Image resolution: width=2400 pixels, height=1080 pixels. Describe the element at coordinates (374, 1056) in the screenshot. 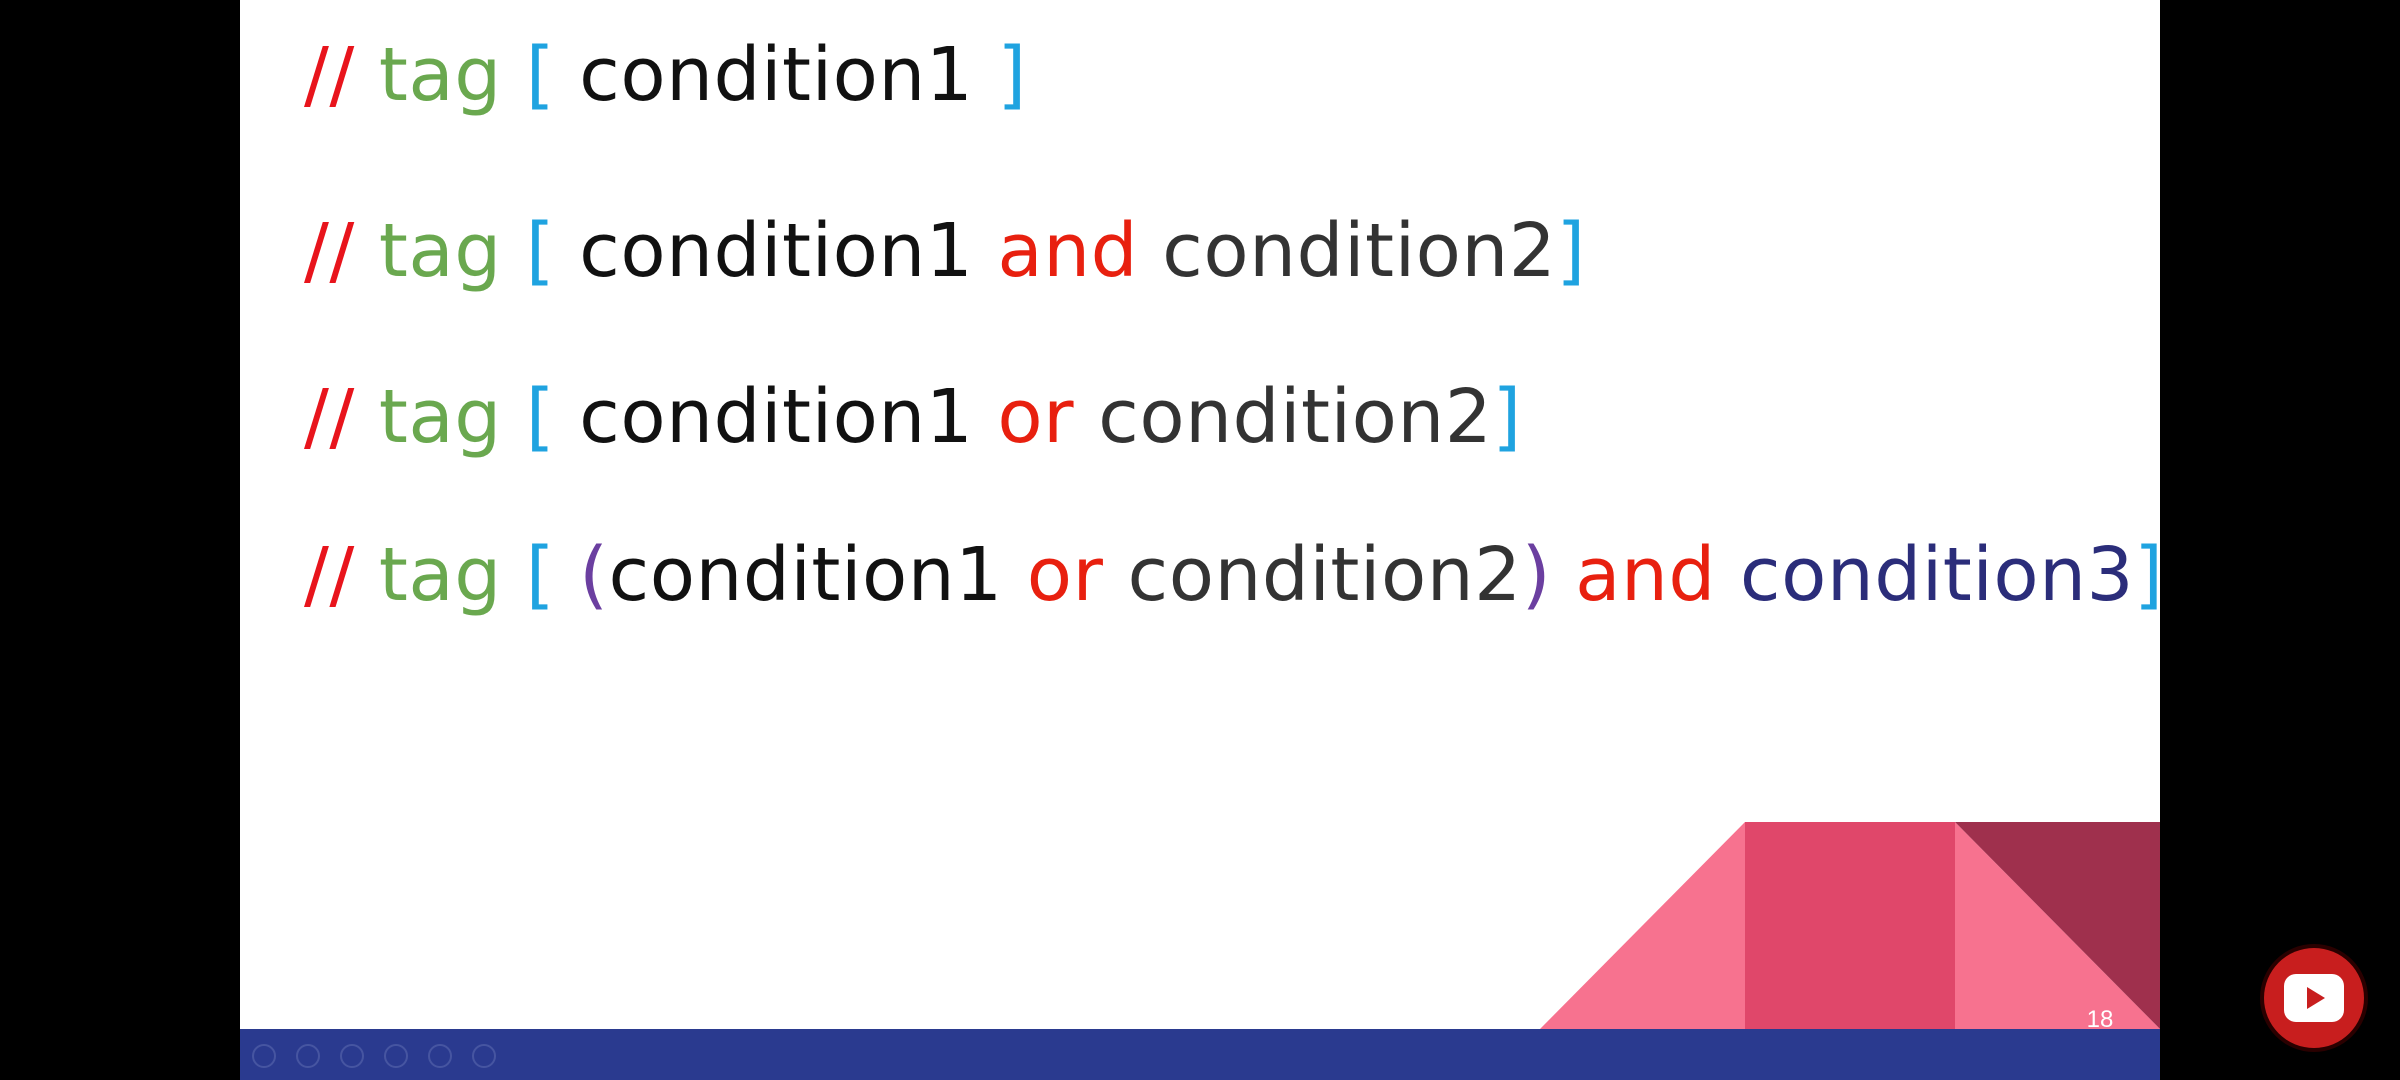

I see `slide-show-toolbar` at that location.